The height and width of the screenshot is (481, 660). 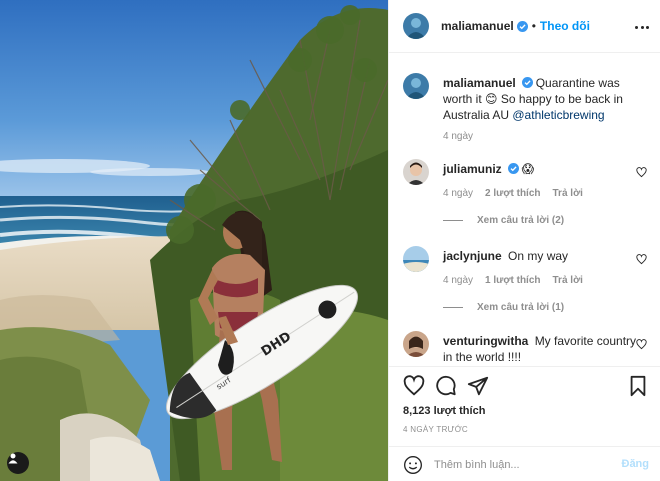 I want to click on comment-username: juliamuniz, so click(x=472, y=169).